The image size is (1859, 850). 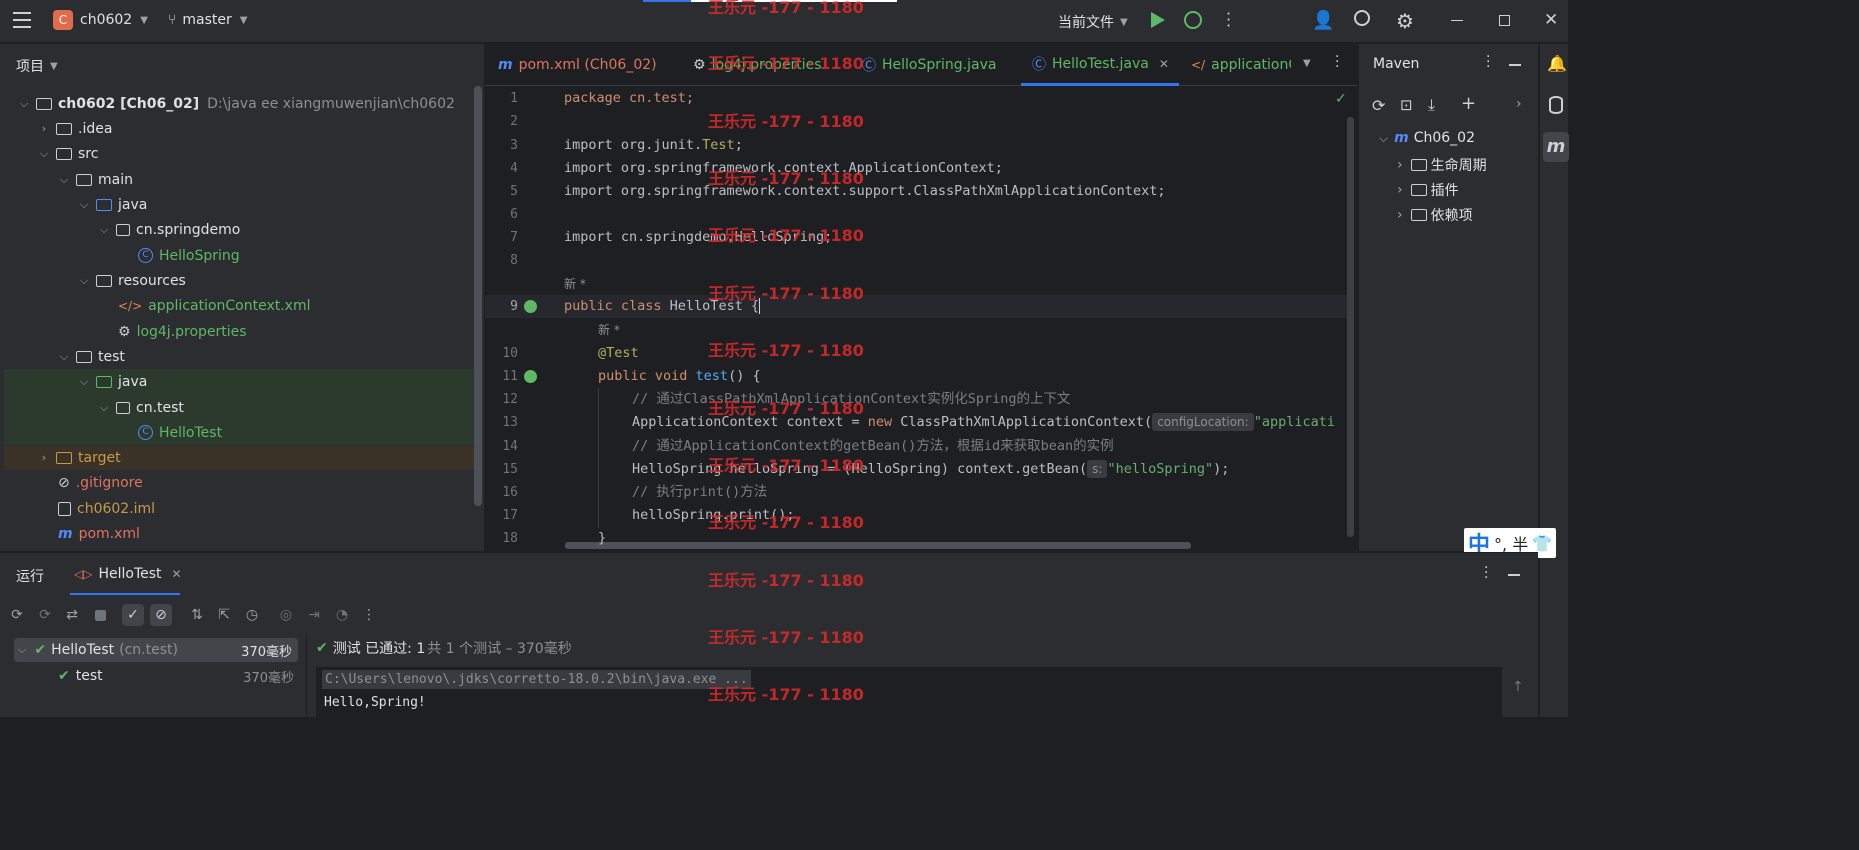 I want to click on tab-list-chevron-icon: ▼, so click(x=1307, y=63).